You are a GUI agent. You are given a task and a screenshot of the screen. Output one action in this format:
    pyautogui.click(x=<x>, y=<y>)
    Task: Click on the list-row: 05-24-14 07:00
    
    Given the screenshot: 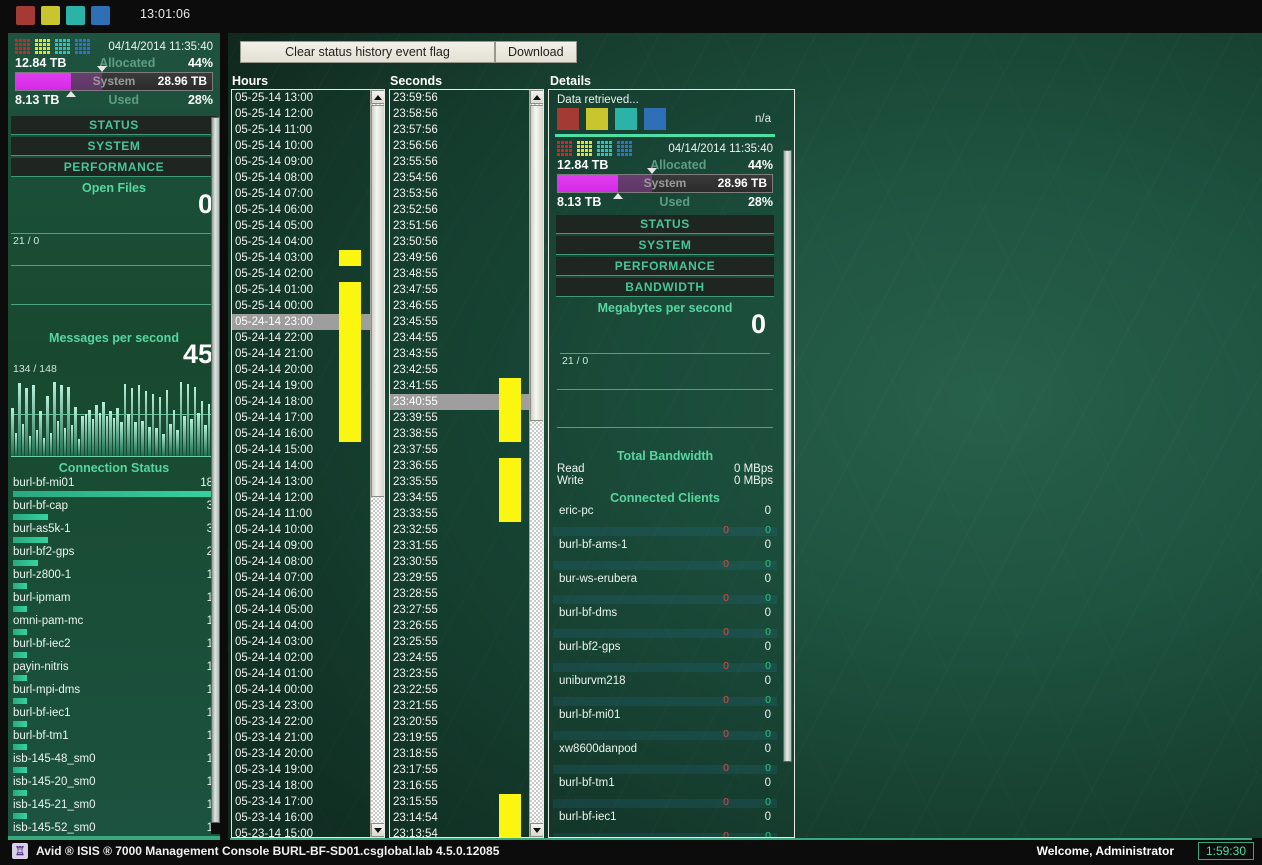 What is the action you would take?
    pyautogui.click(x=301, y=578)
    